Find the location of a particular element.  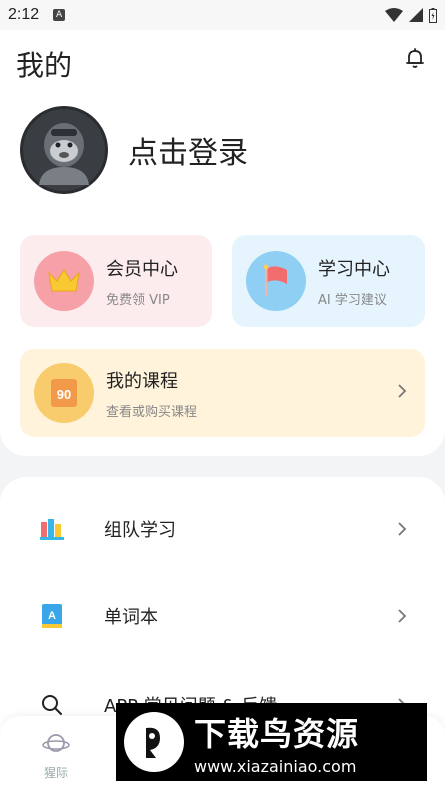

flag-icon is located at coordinates (276, 281).